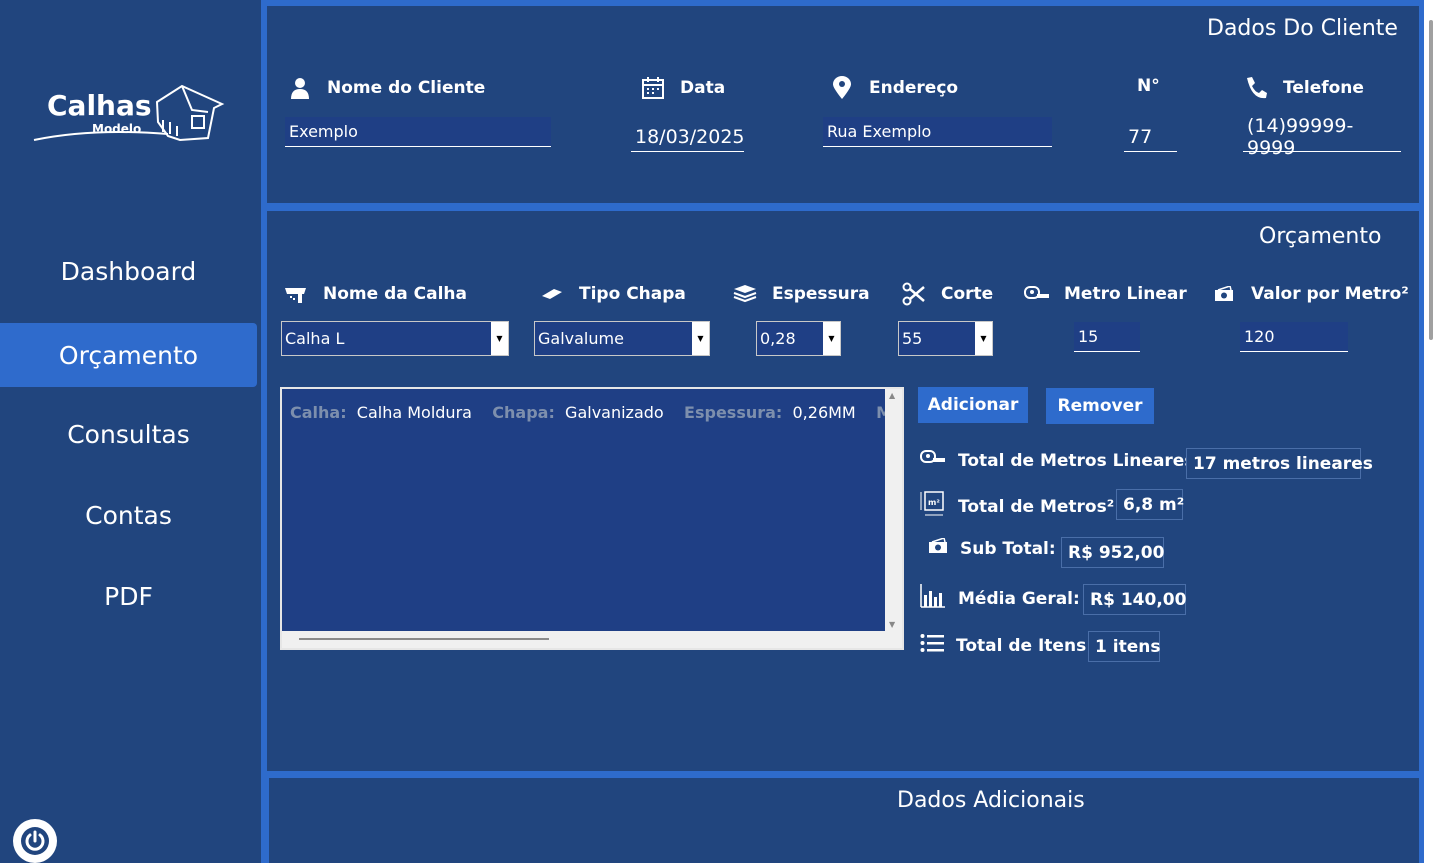 The width and height of the screenshot is (1438, 863). Describe the element at coordinates (1279, 463) in the screenshot. I see `total-metros-lineares-value: 17 metros lineares` at that location.